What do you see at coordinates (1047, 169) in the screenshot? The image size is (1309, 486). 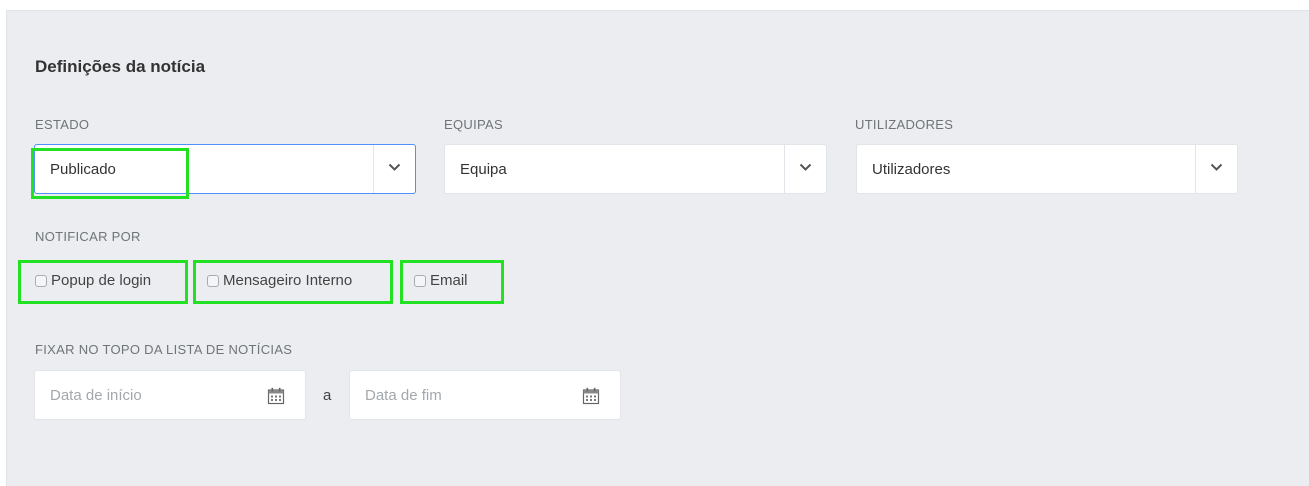 I see `utilizadores-select: Utilizadores` at bounding box center [1047, 169].